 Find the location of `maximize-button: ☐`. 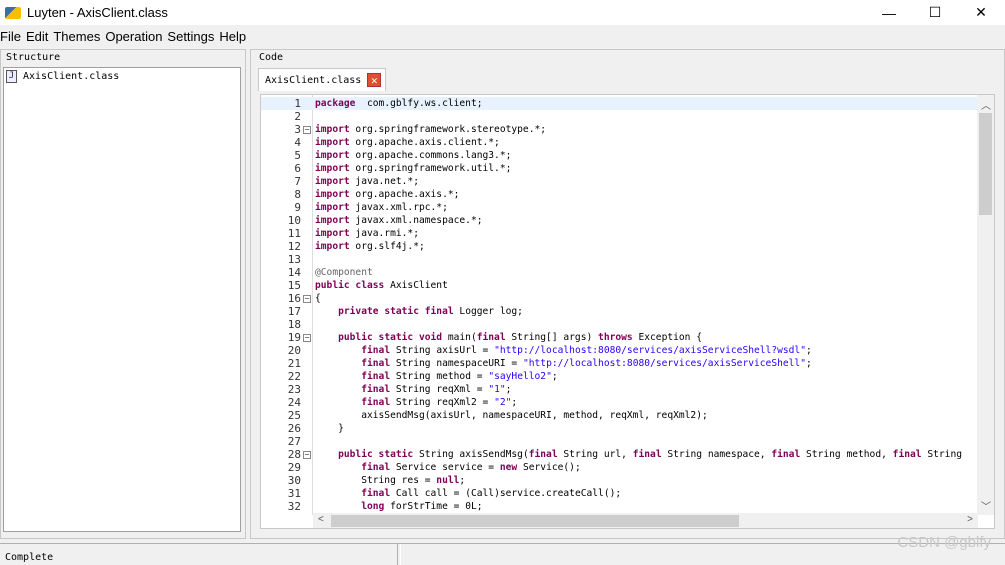

maximize-button: ☐ is located at coordinates (935, 12).